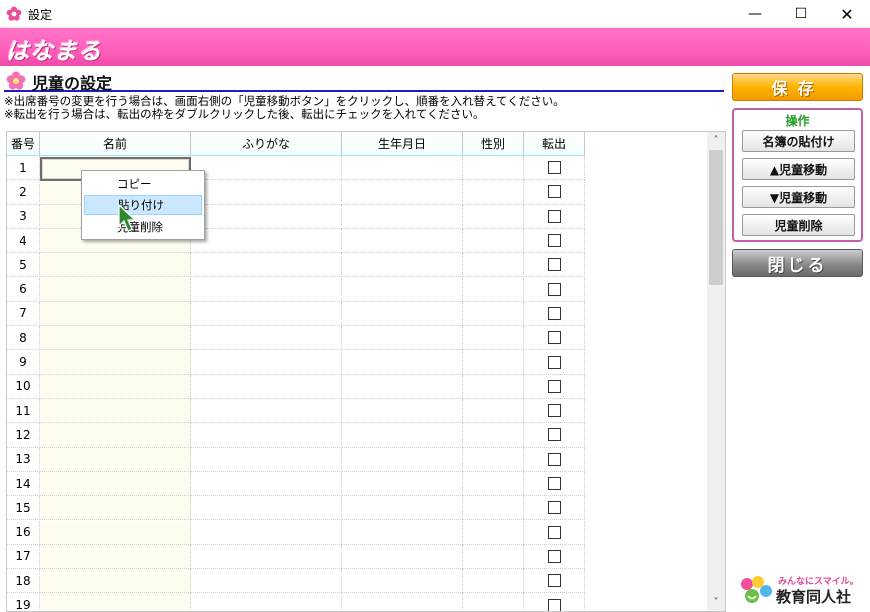  I want to click on table-row: 10, so click(296, 386).